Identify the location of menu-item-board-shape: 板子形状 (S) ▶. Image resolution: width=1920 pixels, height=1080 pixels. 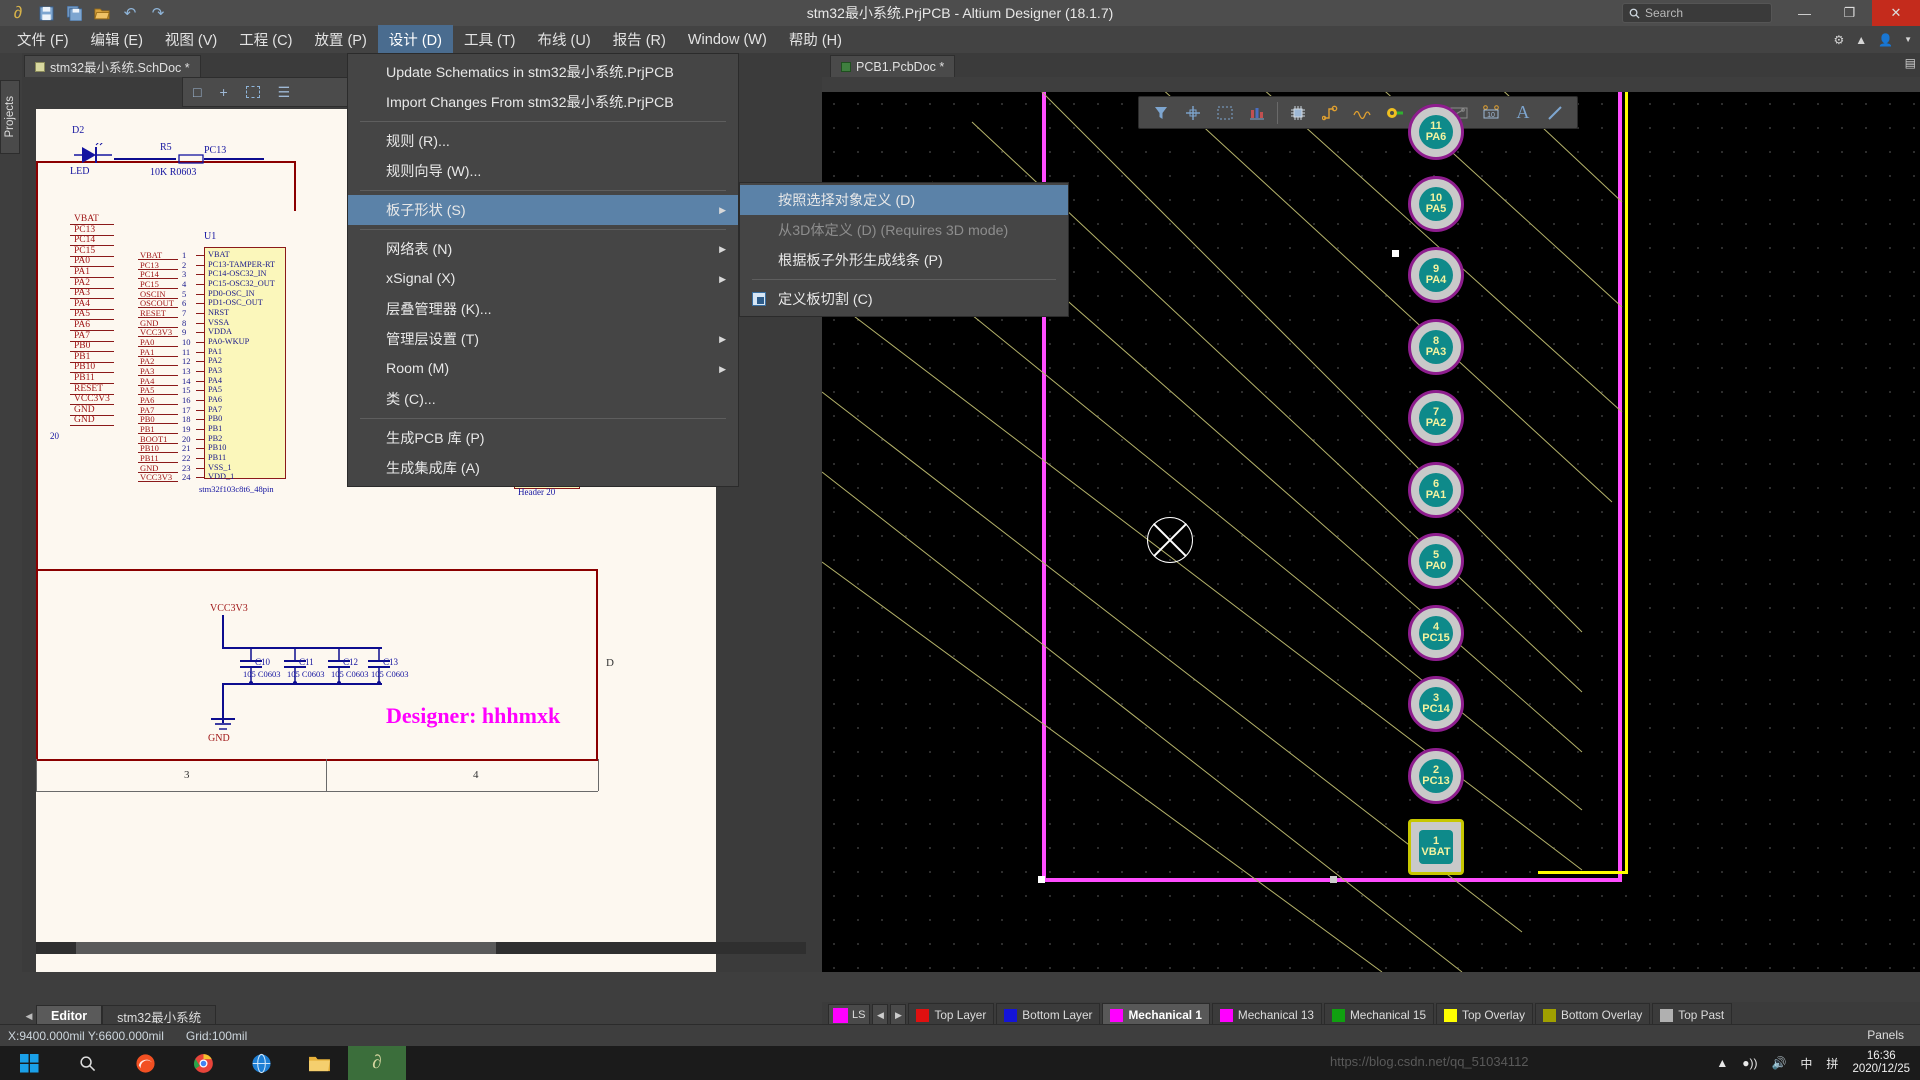
(543, 210).